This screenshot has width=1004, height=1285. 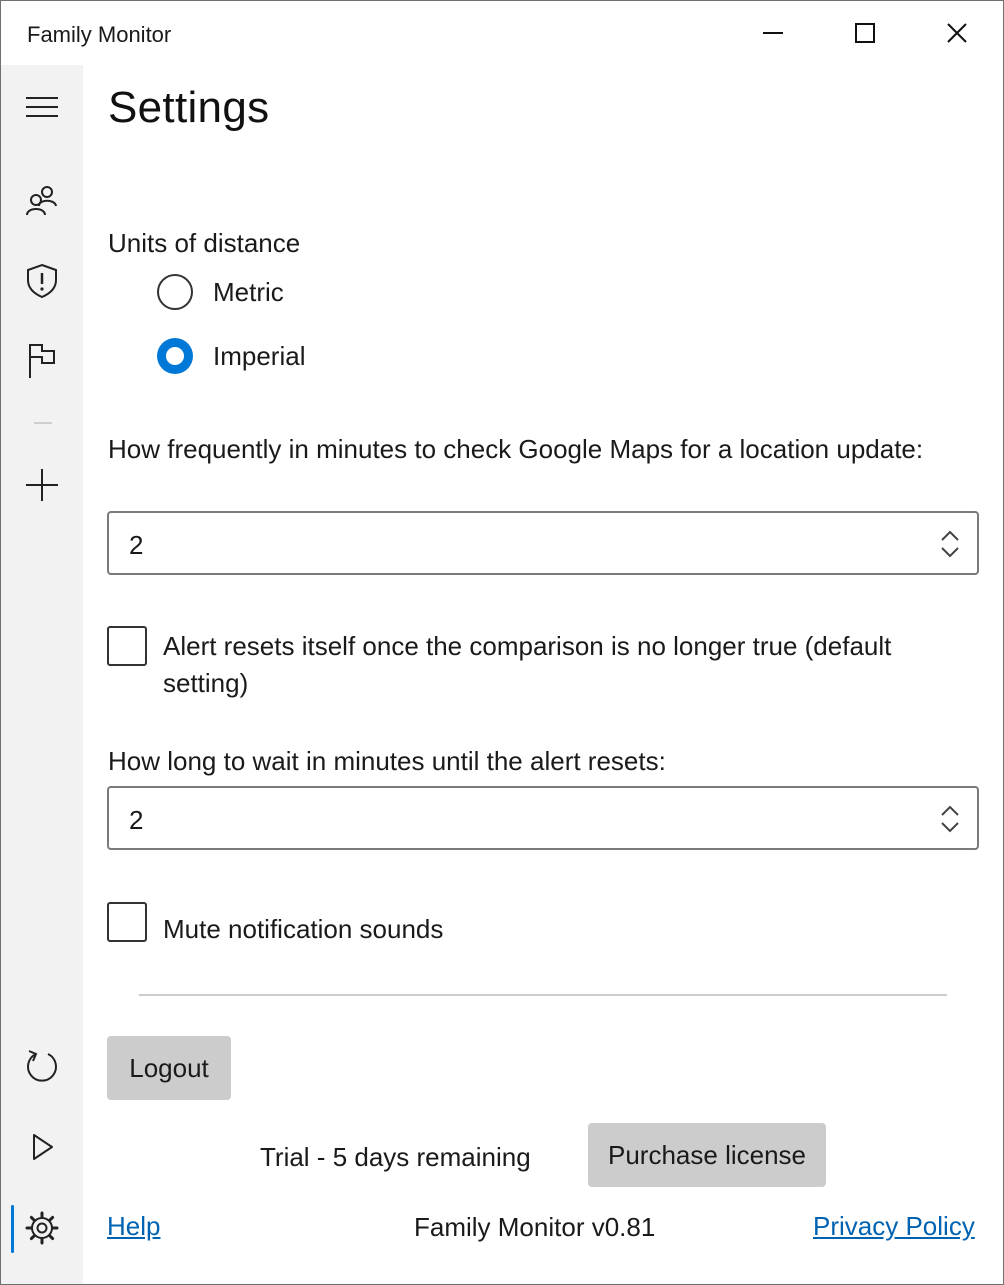 I want to click on radio-imperial: Imperial, so click(x=231, y=356).